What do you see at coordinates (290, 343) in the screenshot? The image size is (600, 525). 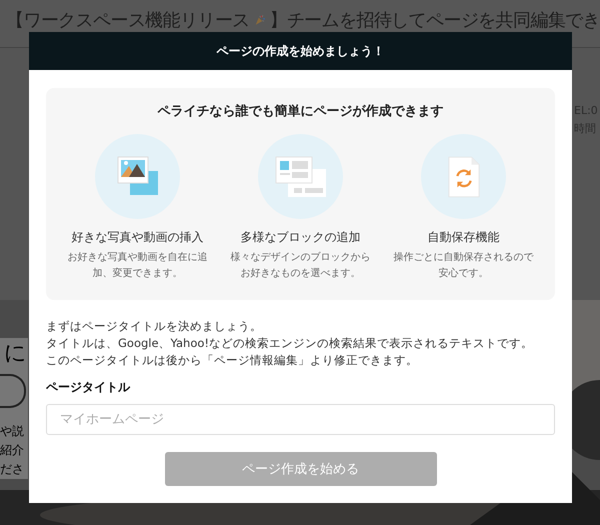 I see `instruction-text: タイトルは、Google、Yahoo!などの検索エンジンの検索結果で表示されるテキストです。` at bounding box center [290, 343].